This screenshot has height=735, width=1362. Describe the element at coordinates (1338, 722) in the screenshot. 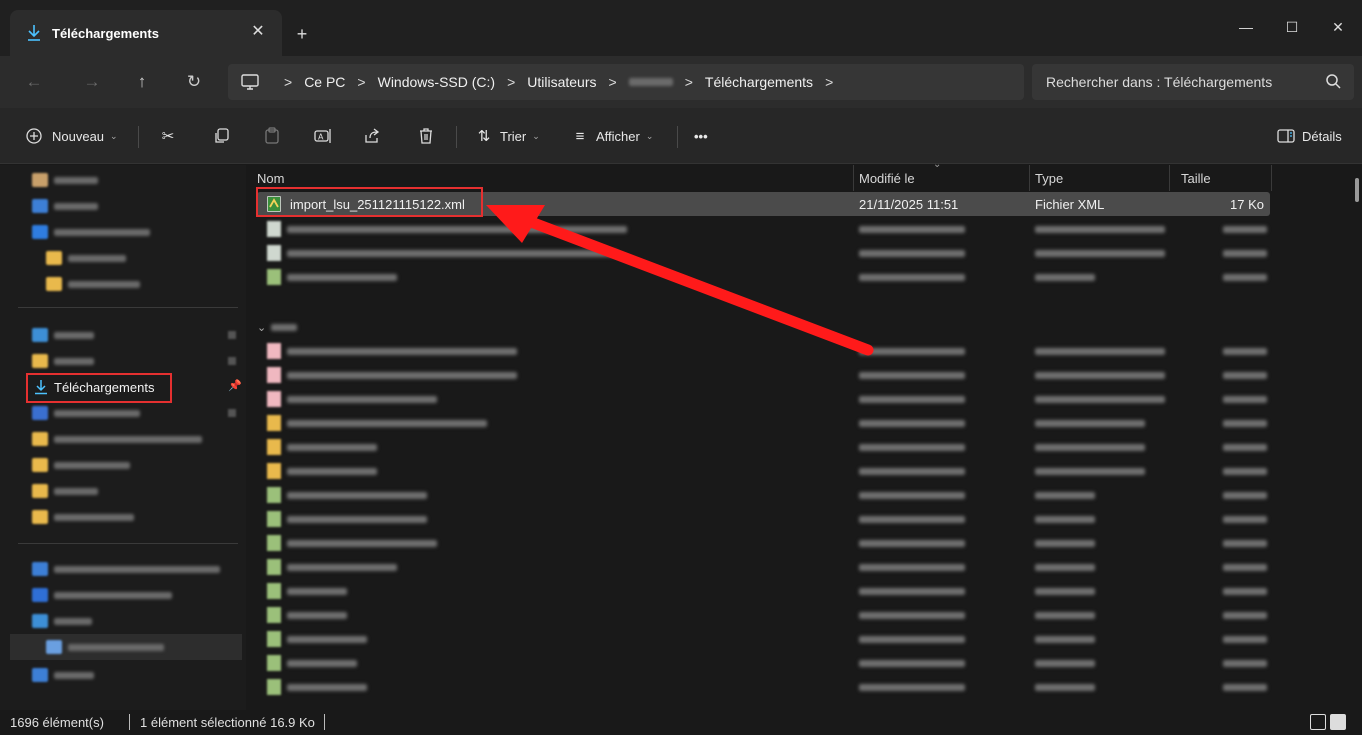

I see `tiles-view-icon` at that location.